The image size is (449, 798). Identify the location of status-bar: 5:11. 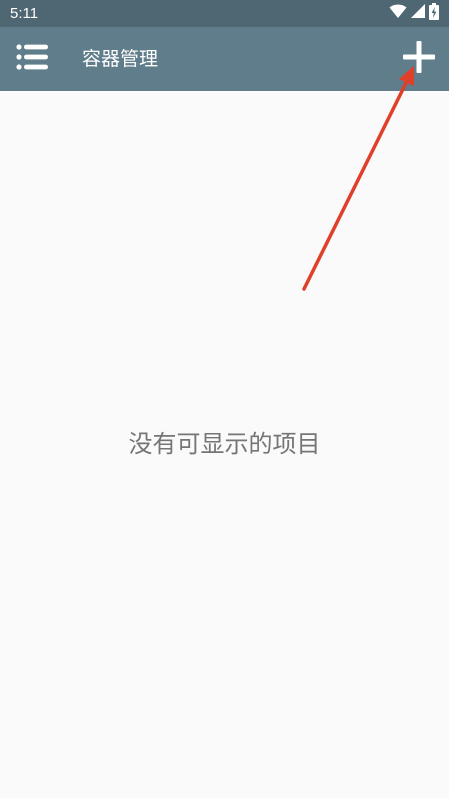
(224, 13).